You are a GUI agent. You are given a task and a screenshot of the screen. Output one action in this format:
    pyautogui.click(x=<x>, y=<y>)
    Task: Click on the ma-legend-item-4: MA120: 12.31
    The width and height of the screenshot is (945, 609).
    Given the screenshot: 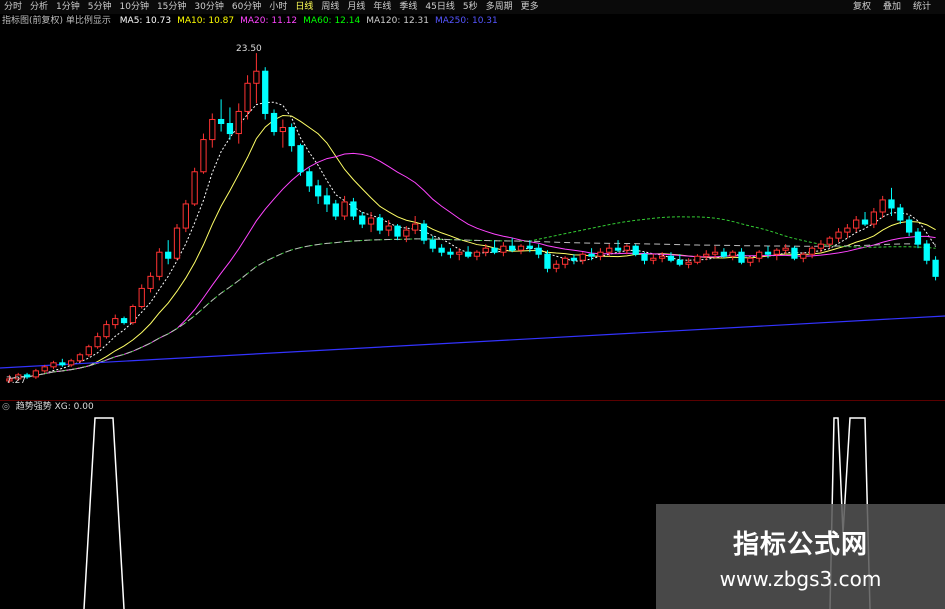 What is the action you would take?
    pyautogui.click(x=397, y=21)
    